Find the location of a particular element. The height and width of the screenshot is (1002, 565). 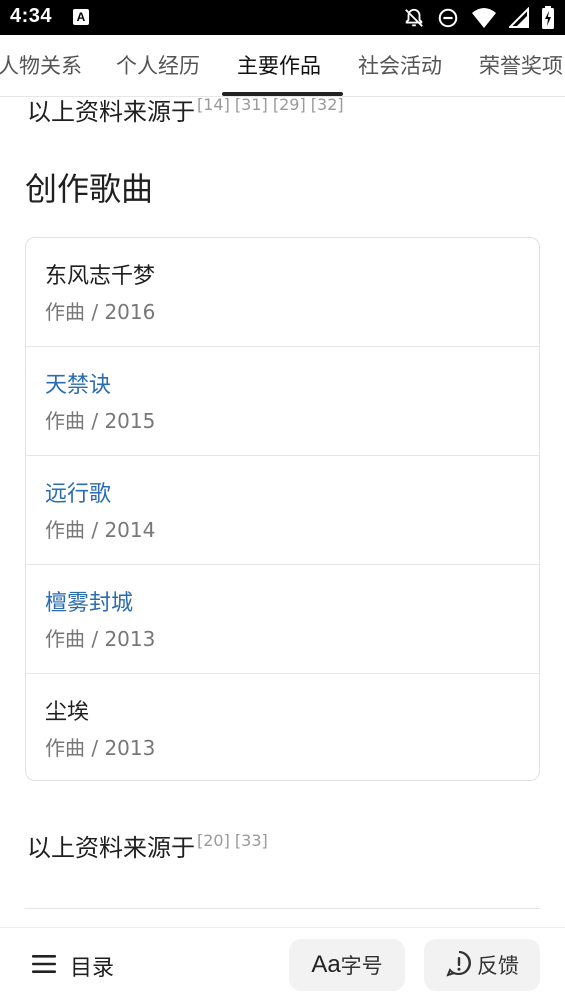

song-meta: 作曲 / 2016 is located at coordinates (100, 312).